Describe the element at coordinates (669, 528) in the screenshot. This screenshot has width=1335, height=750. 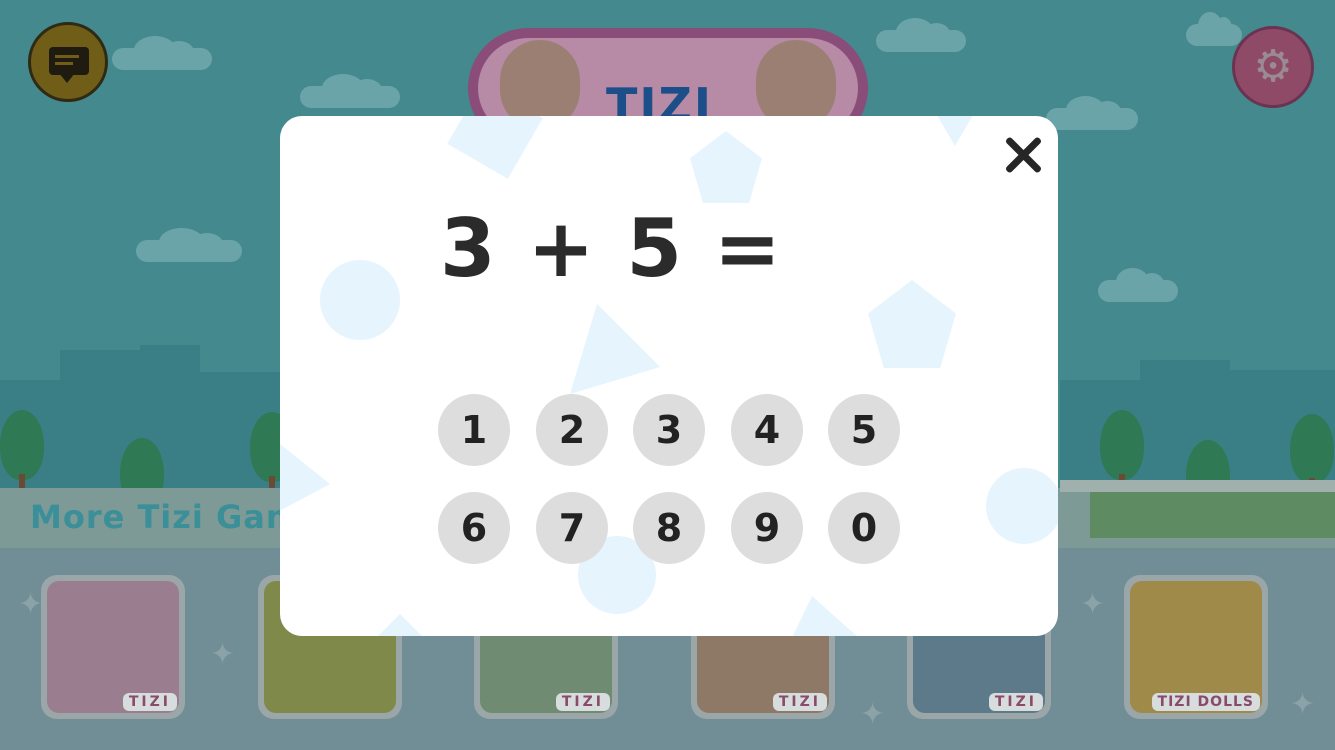
I see `key-8: 8` at that location.